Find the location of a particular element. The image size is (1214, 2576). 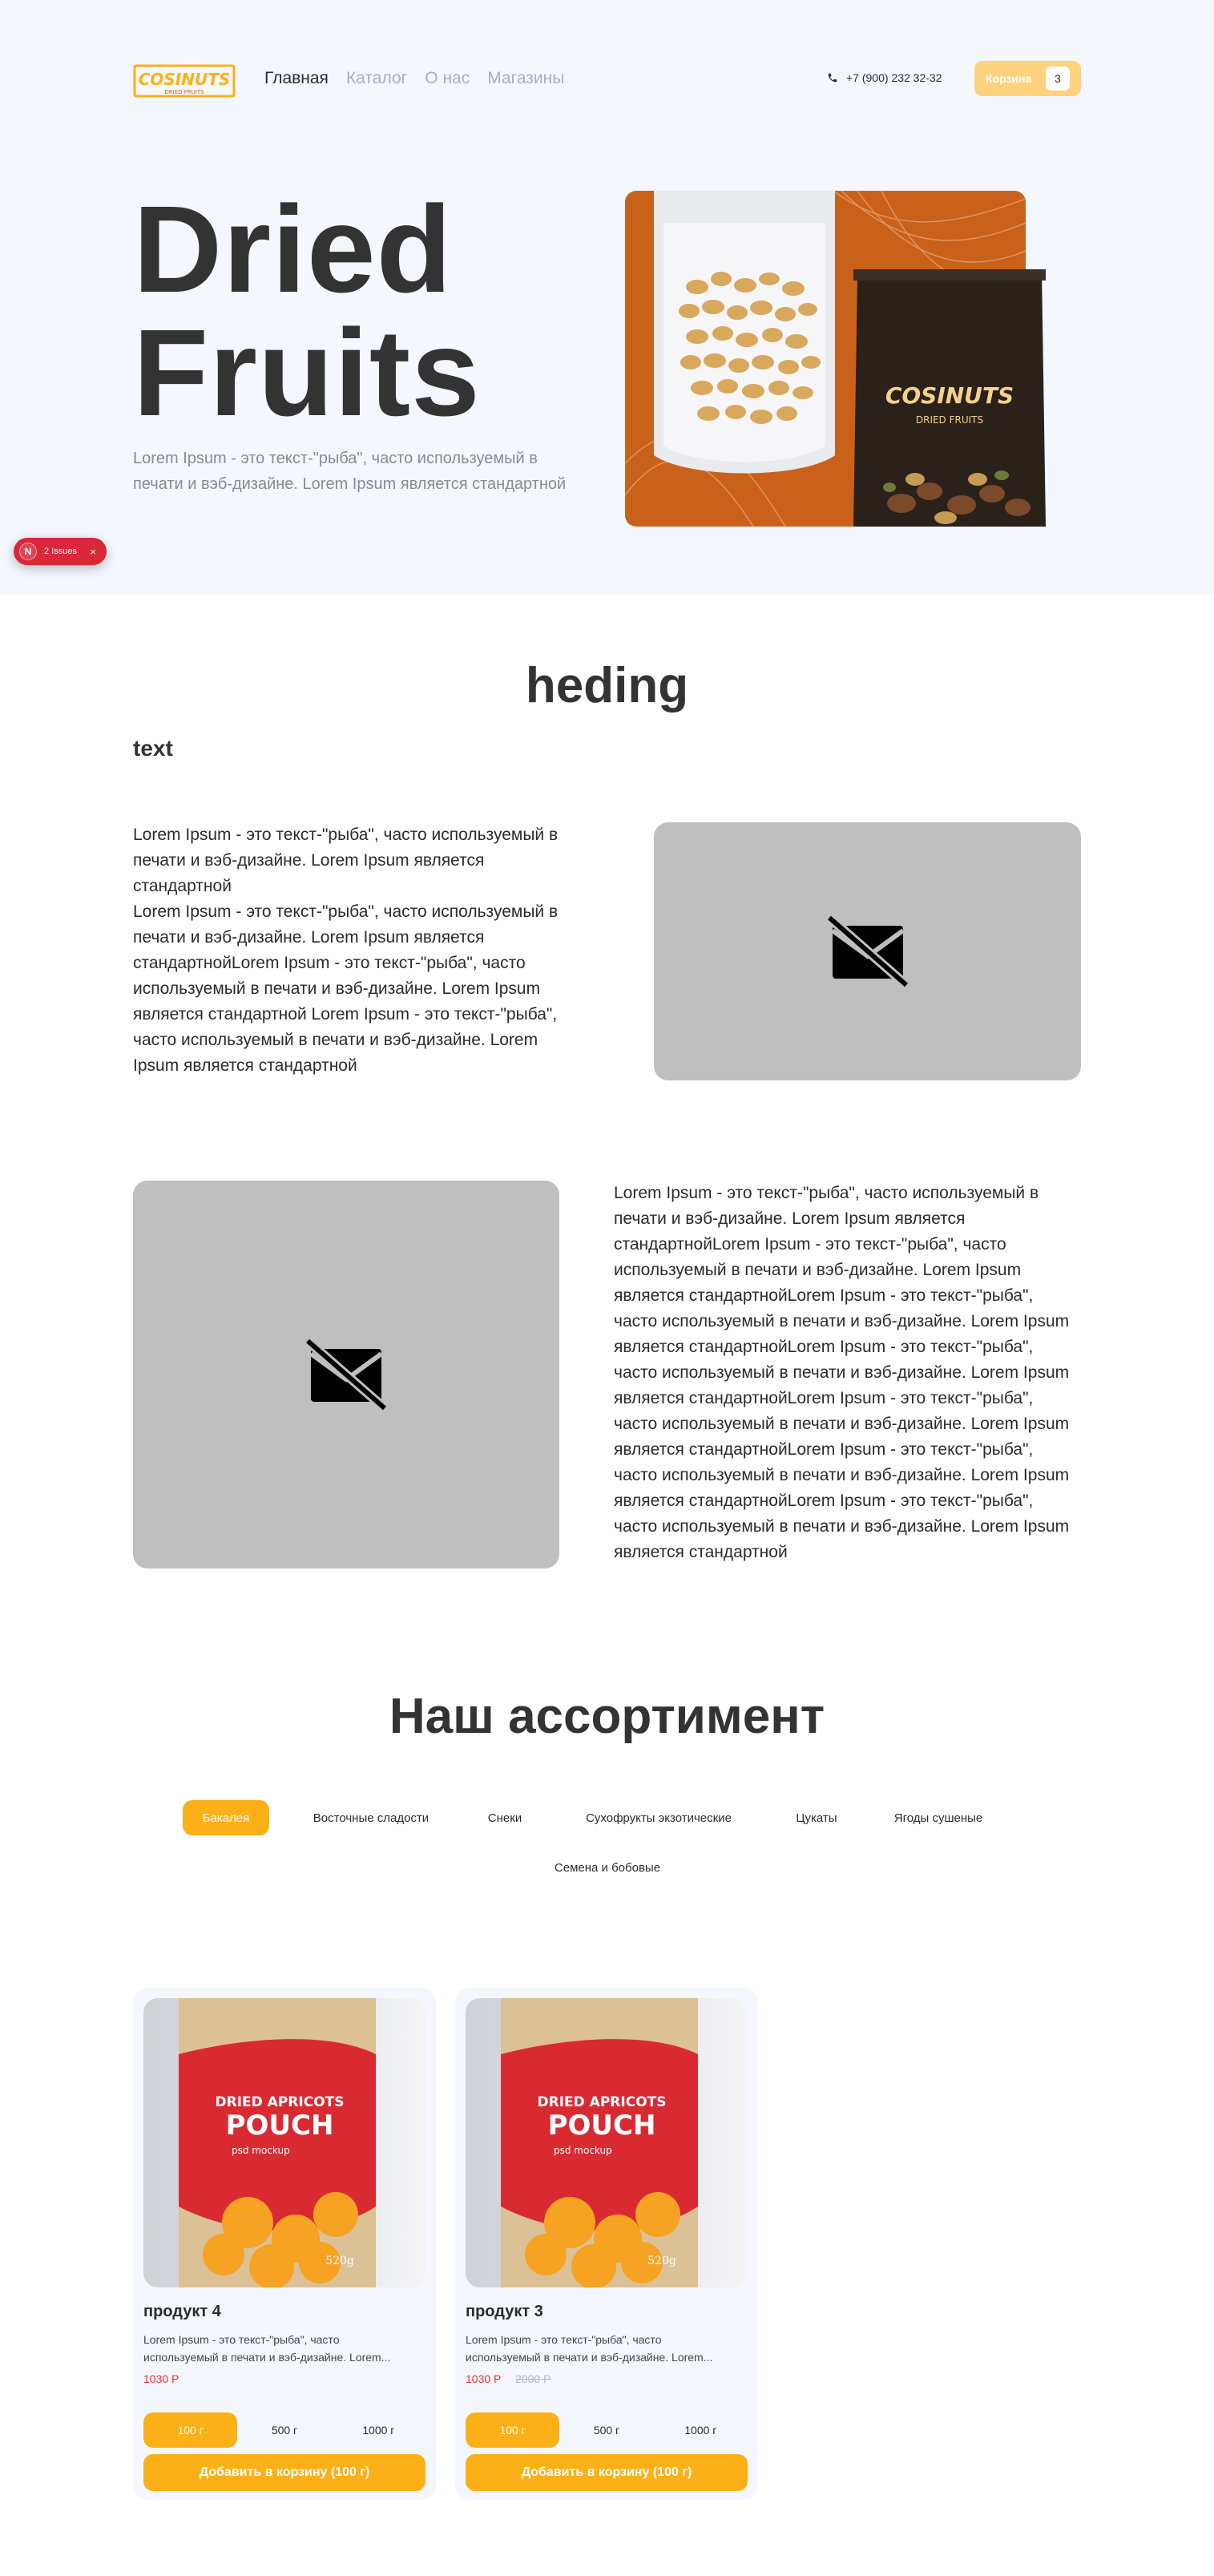

phone-link: +7 (900) 232 32-32 is located at coordinates (884, 77).